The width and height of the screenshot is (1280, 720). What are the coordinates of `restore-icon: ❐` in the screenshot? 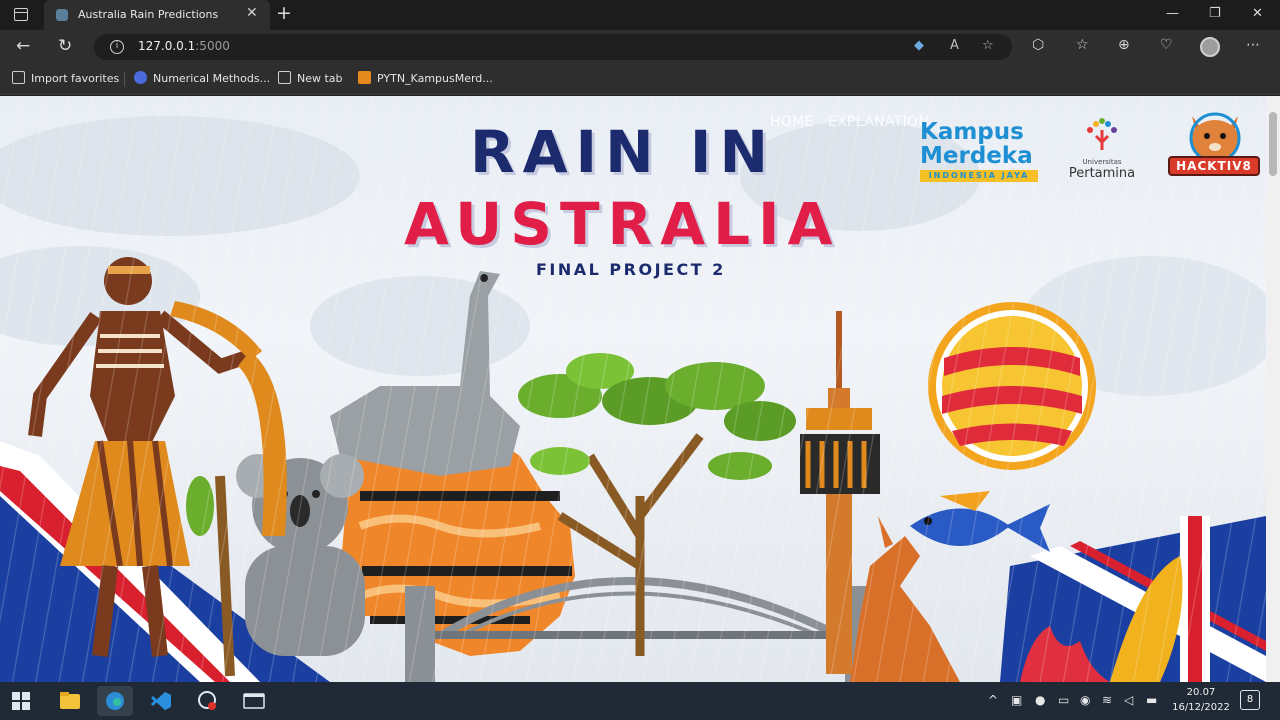 It's located at (1215, 13).